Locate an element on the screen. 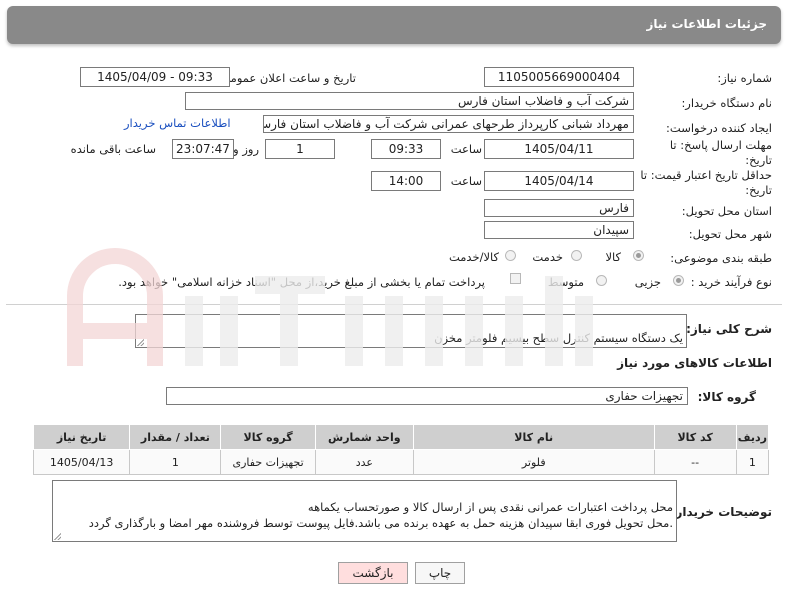 This screenshot has height=598, width=788. city-label: شهر محل تحویل: is located at coordinates (730, 234).